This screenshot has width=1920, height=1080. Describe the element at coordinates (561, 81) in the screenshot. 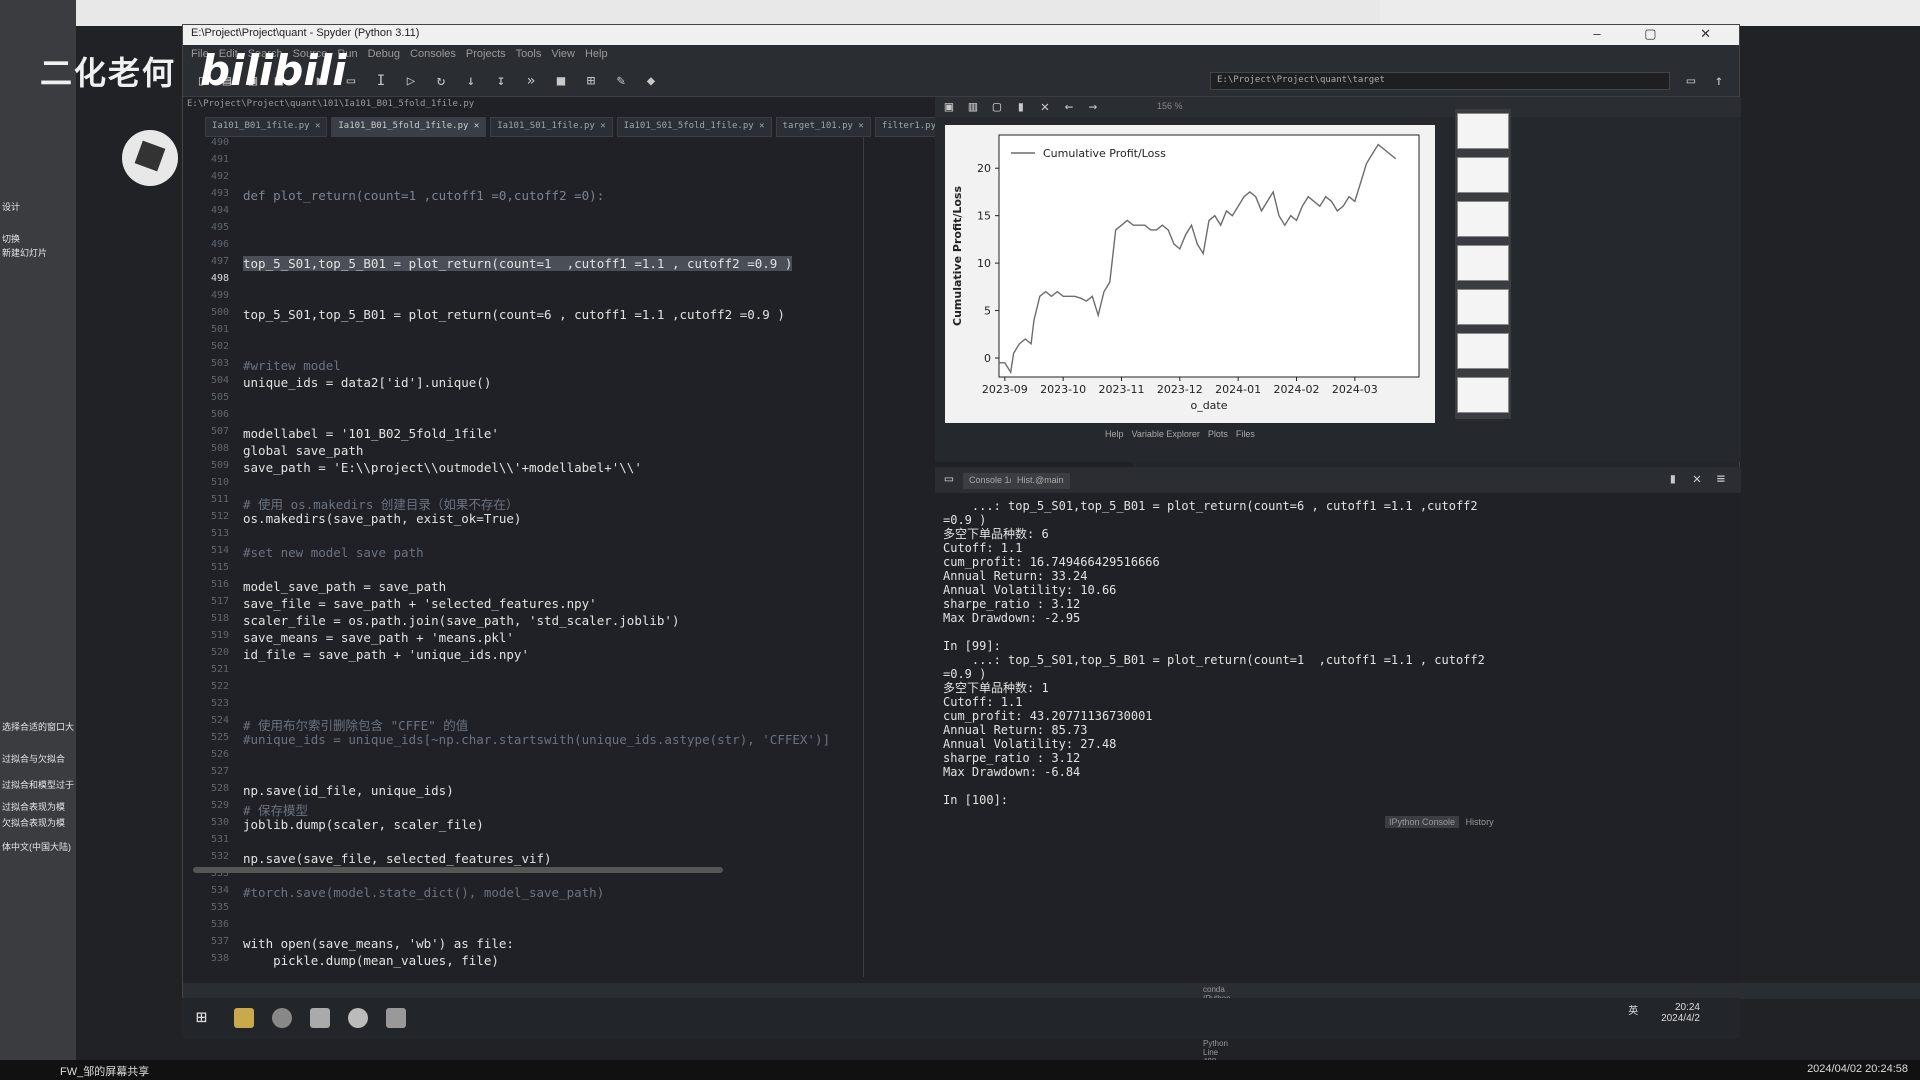

I see `stop-icon: ■` at that location.